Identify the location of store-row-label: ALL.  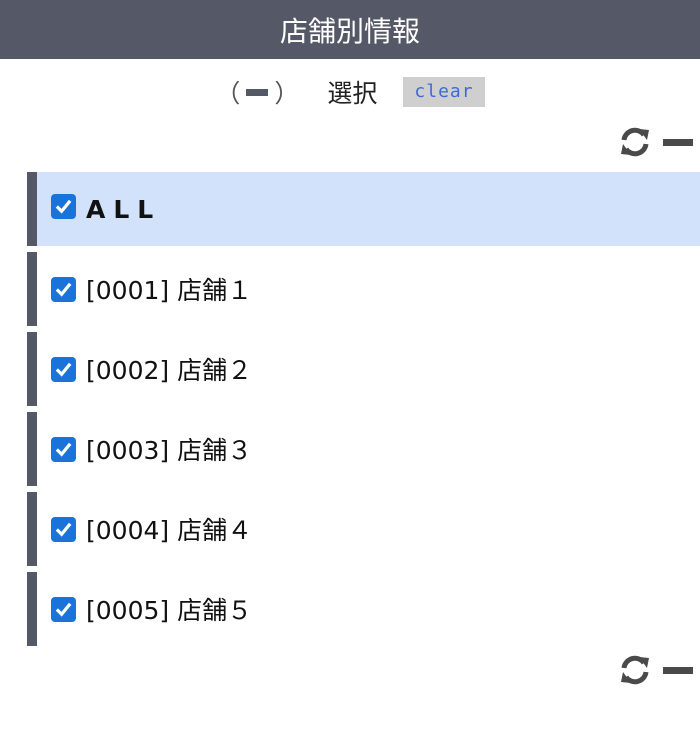
(124, 209).